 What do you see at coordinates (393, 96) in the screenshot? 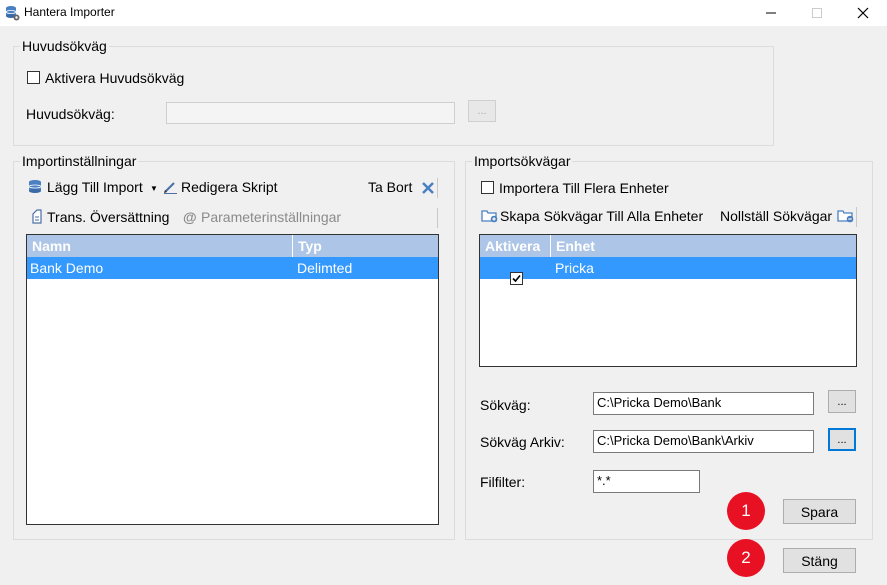
I see `main-path-group` at bounding box center [393, 96].